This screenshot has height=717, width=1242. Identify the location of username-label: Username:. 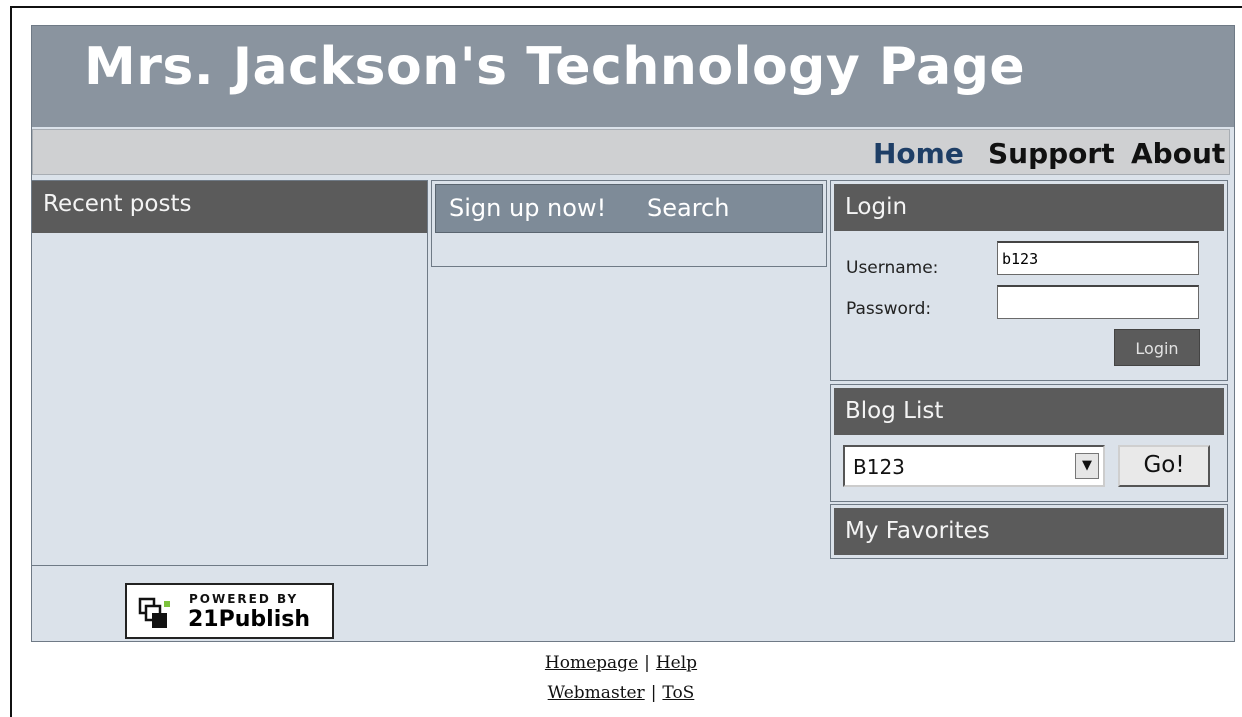
(892, 268).